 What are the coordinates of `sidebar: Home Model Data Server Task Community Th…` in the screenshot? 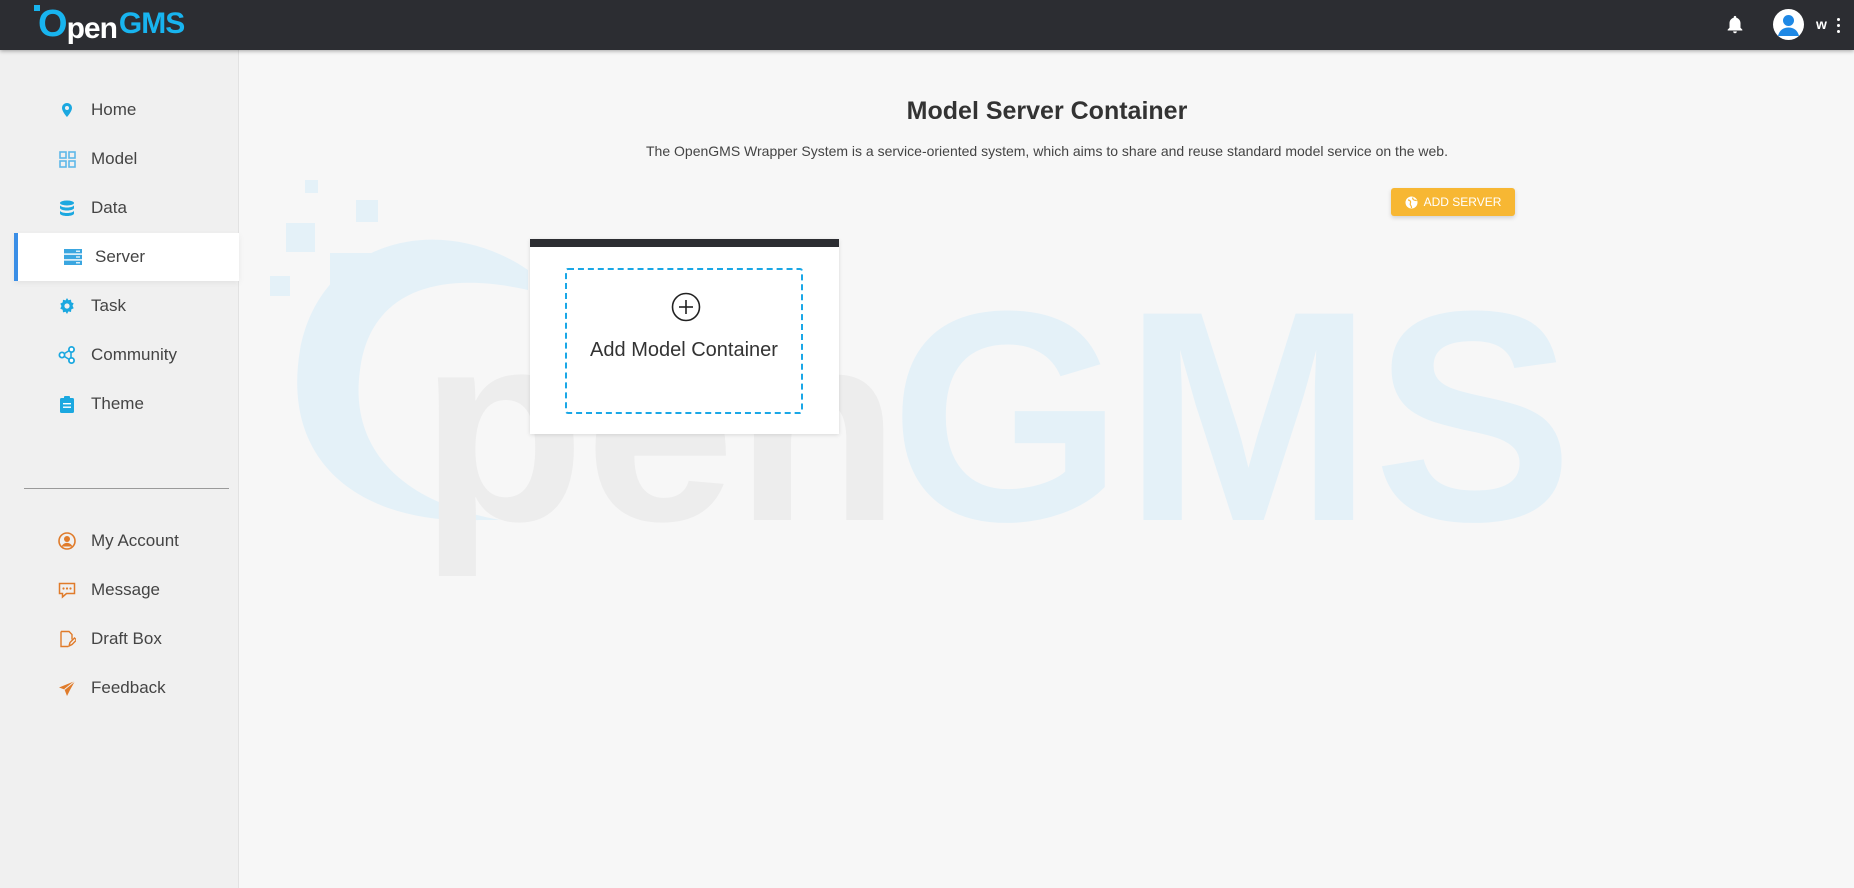 It's located at (119, 469).